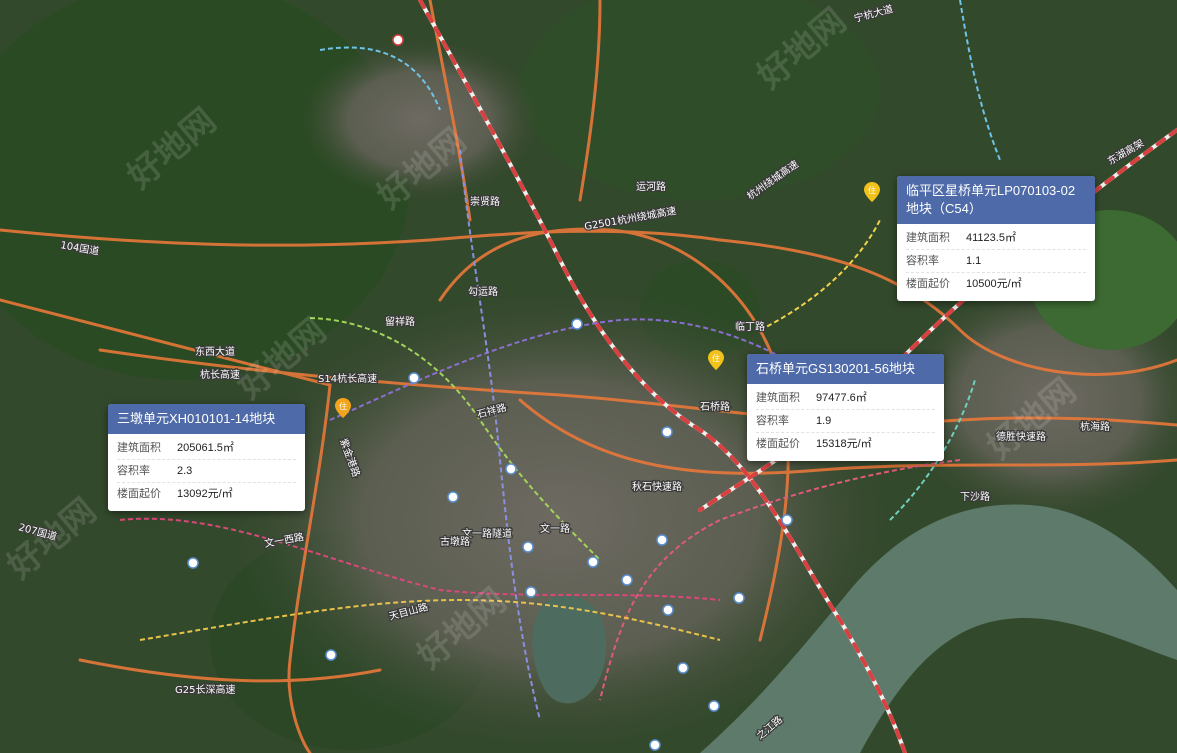 The image size is (1177, 753). I want to click on road-label: 运河路, so click(651, 186).